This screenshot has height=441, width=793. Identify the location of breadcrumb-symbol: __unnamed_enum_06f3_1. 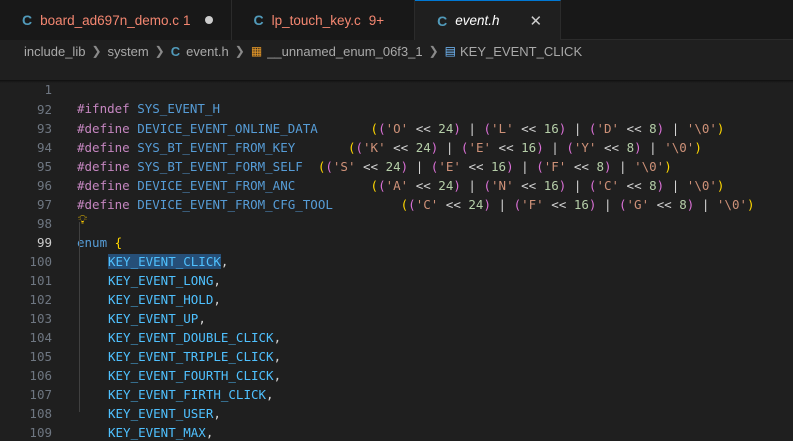
(344, 51).